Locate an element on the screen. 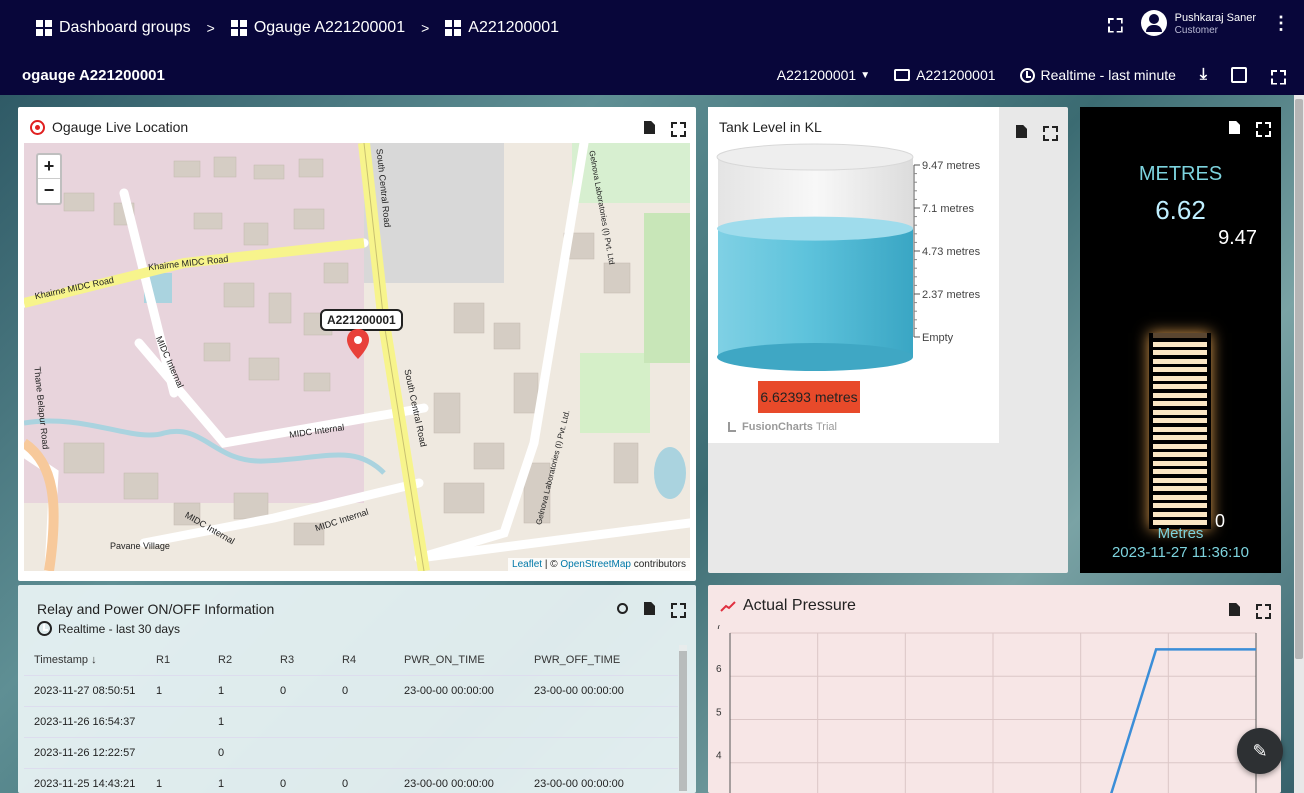 This screenshot has width=1304, height=793. table-cell: 2023-11-26 16:54:37 is located at coordinates (85, 721).